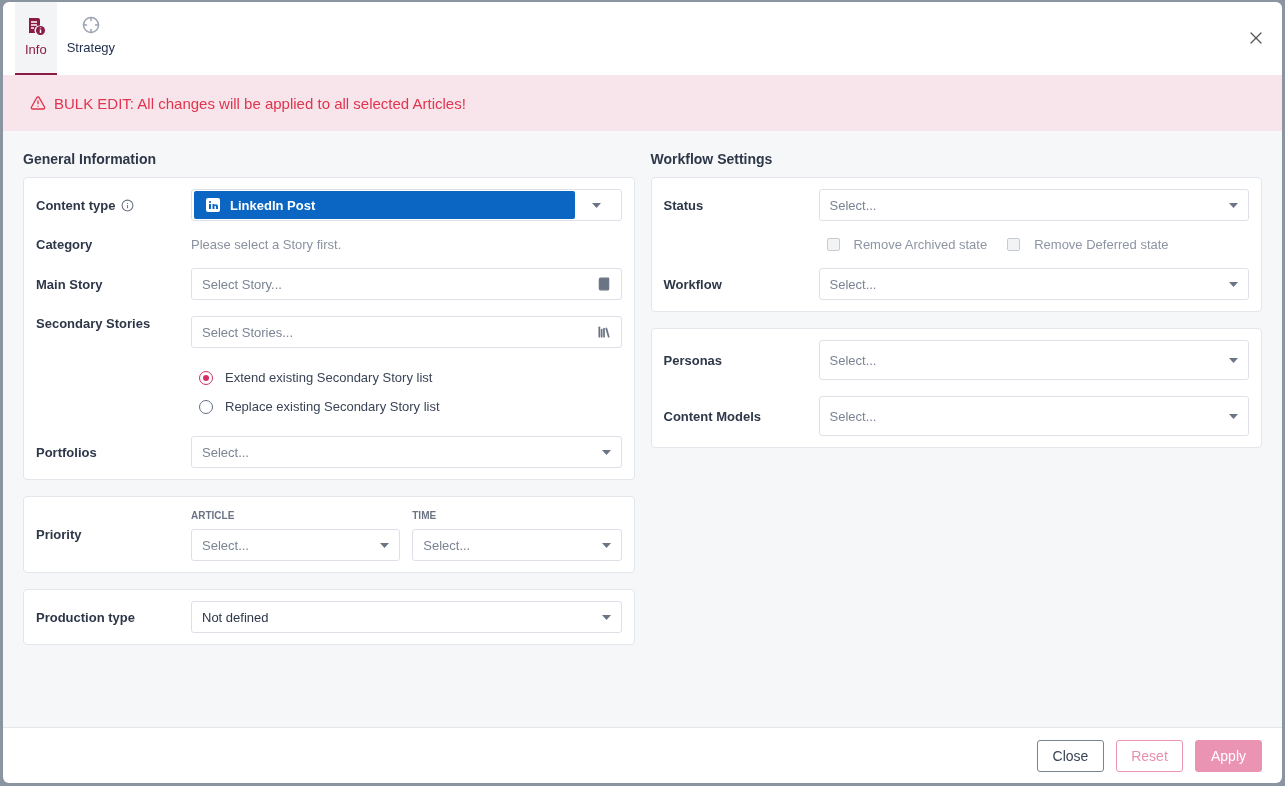 The height and width of the screenshot is (786, 1285). Describe the element at coordinates (425, 515) in the screenshot. I see `field-caption: TIME` at that location.